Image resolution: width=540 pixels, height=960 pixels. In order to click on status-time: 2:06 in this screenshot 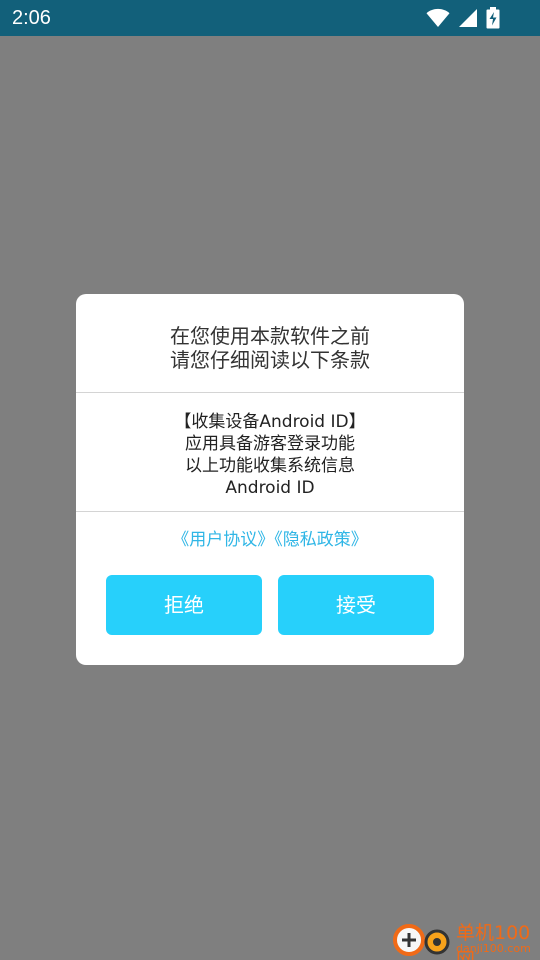, I will do `click(31, 18)`.